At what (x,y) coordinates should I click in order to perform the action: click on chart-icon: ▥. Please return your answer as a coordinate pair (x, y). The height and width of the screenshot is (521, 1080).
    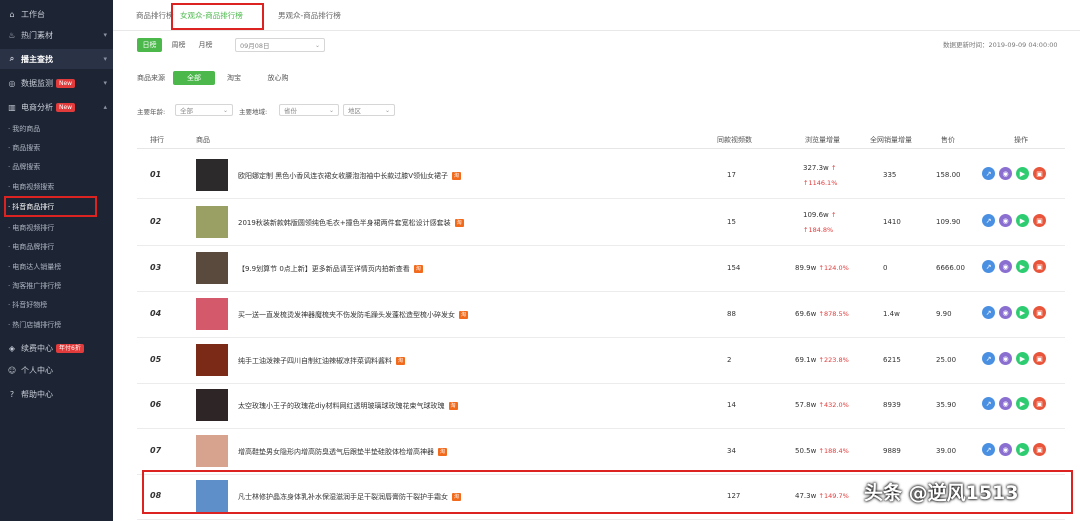
    Looking at the image, I should click on (12, 107).